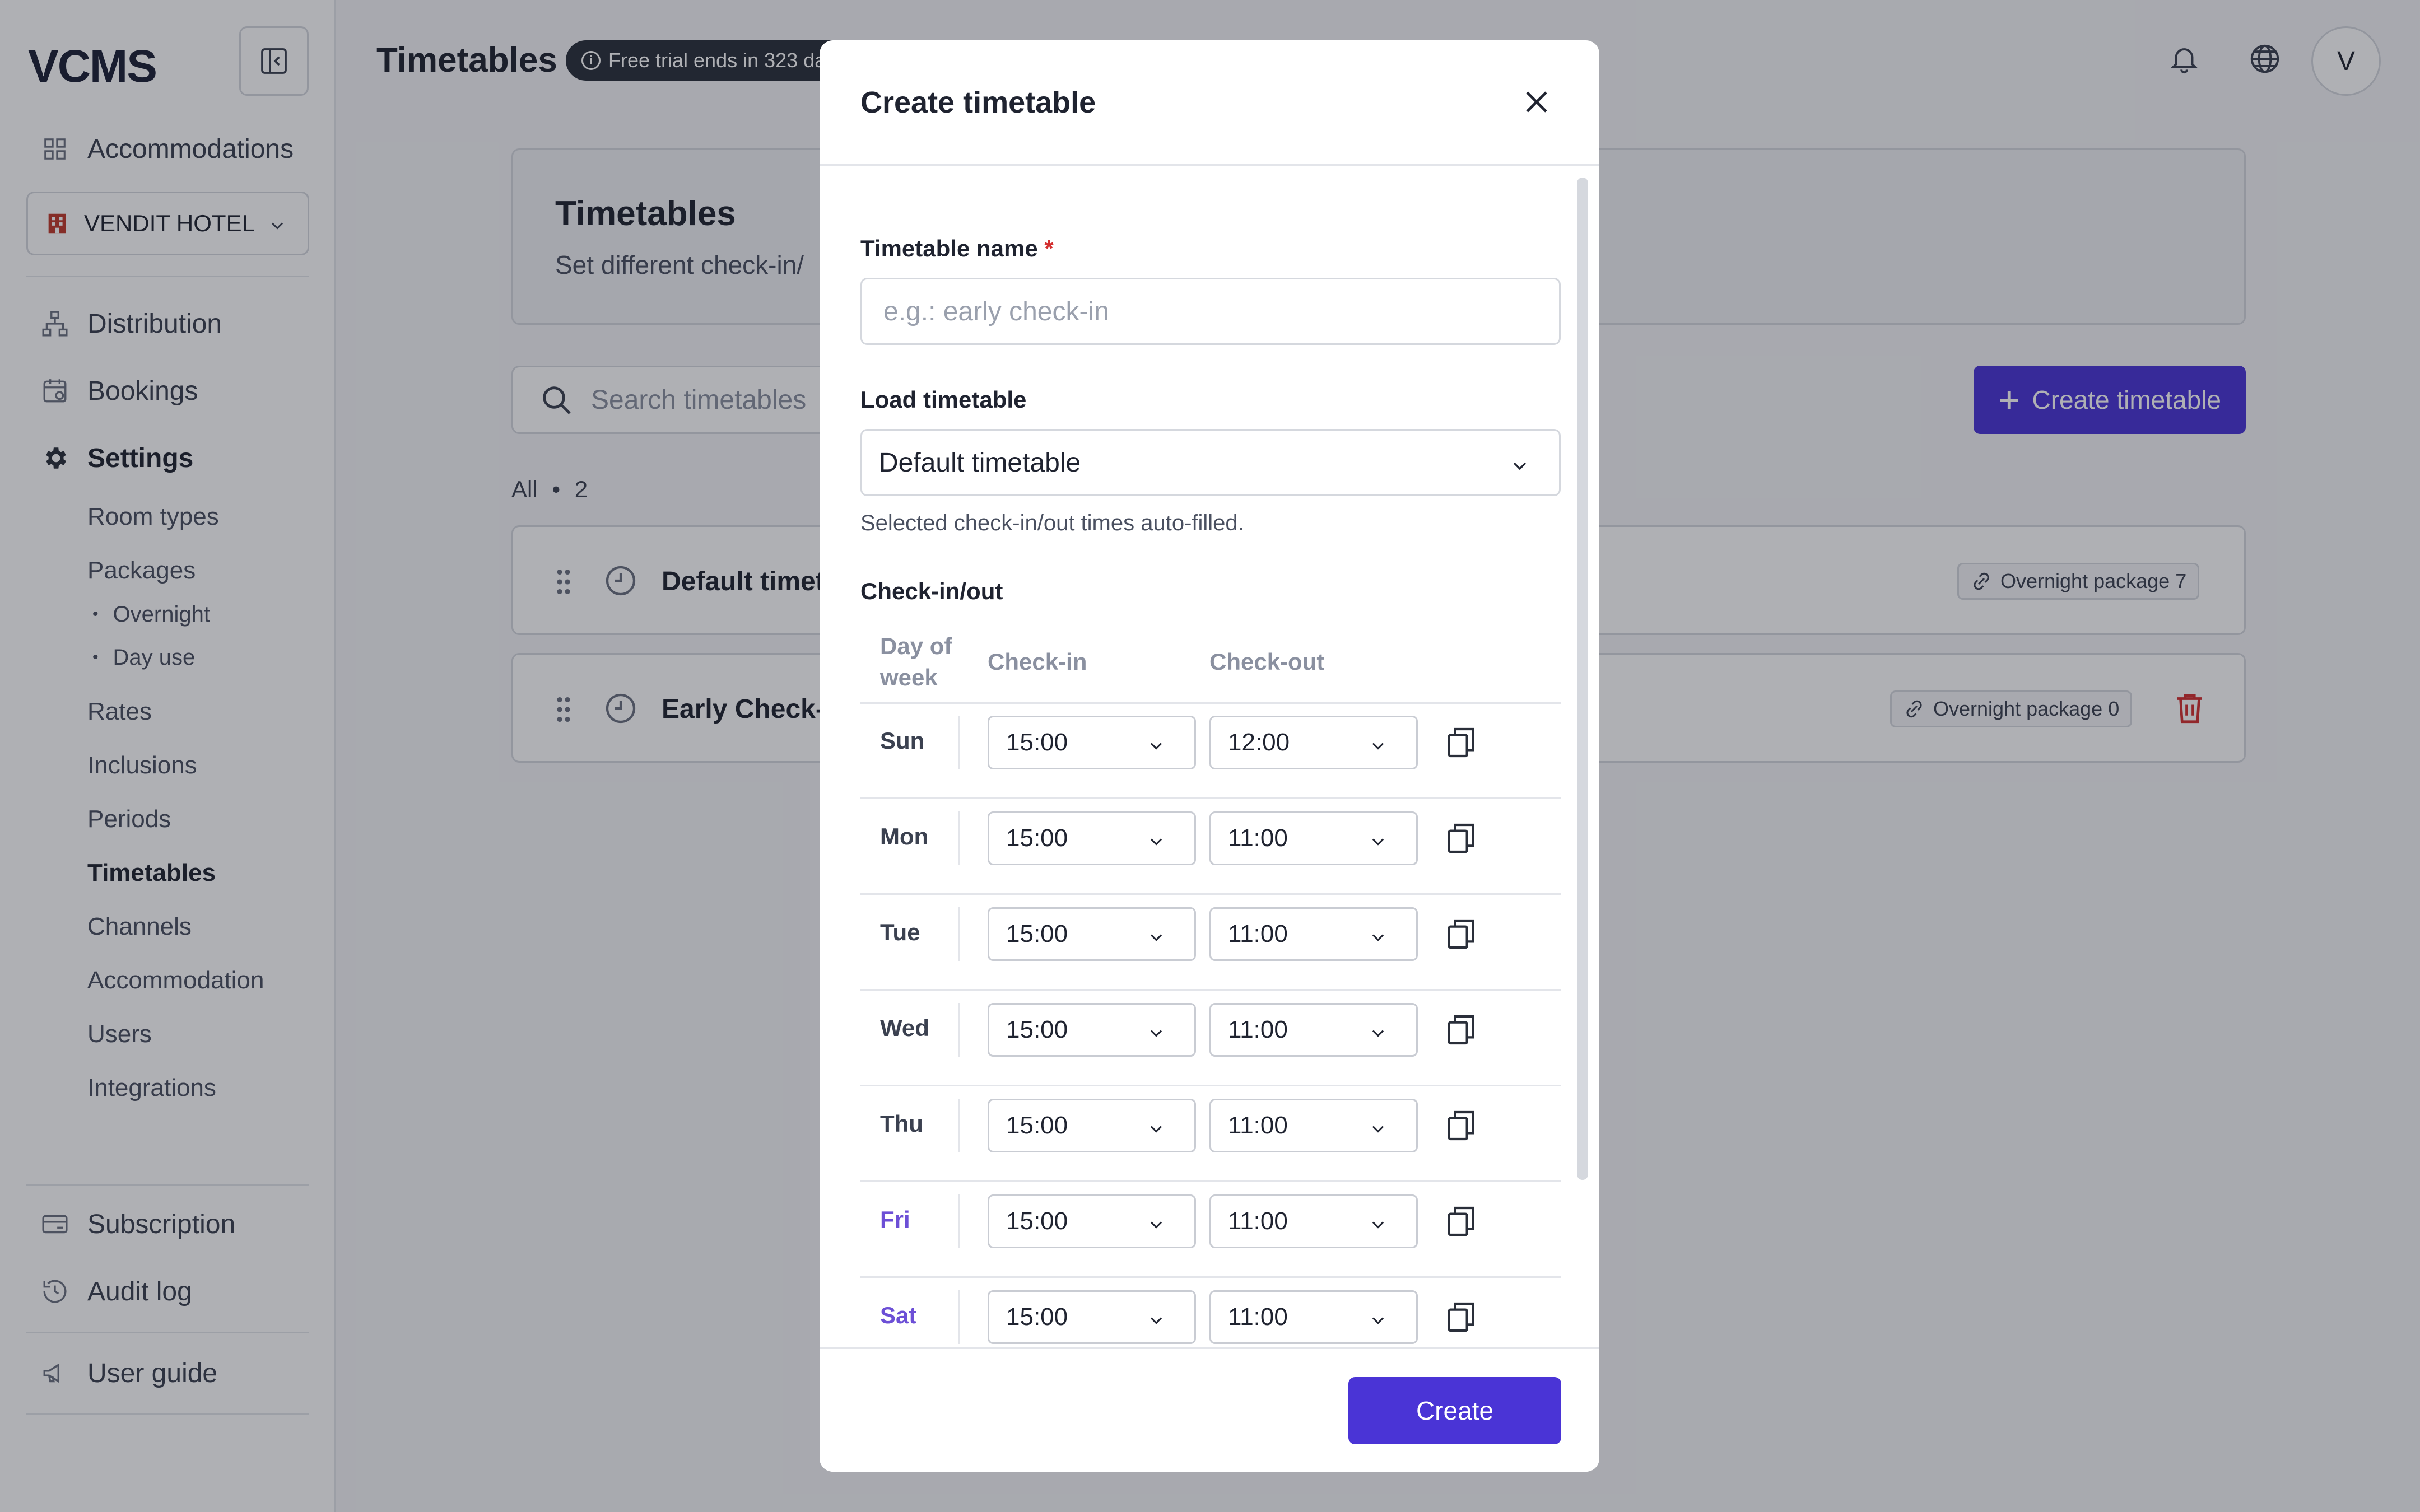 This screenshot has width=2420, height=1512. Describe the element at coordinates (1038, 662) in the screenshot. I see `col-header-checkin: Check-in` at that location.